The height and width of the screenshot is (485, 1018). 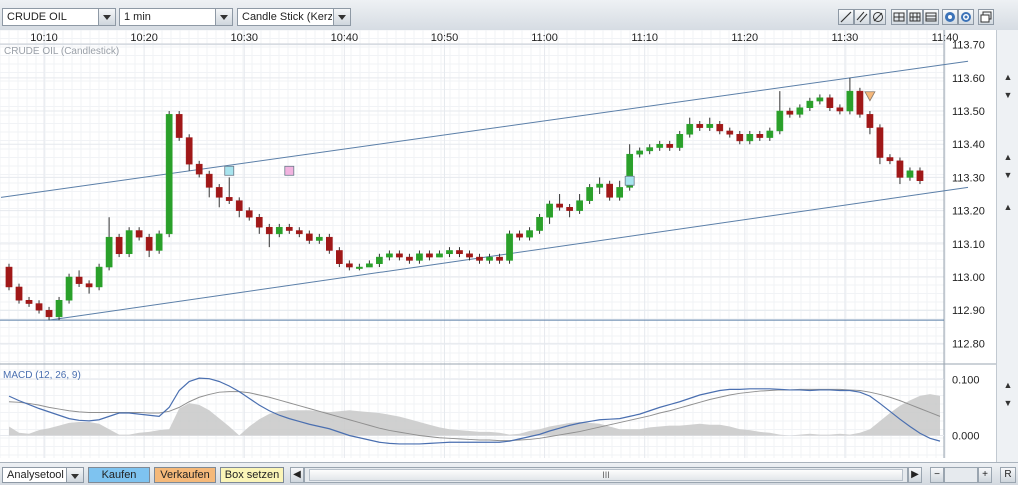 What do you see at coordinates (961, 475) in the screenshot?
I see `zoom-slider` at bounding box center [961, 475].